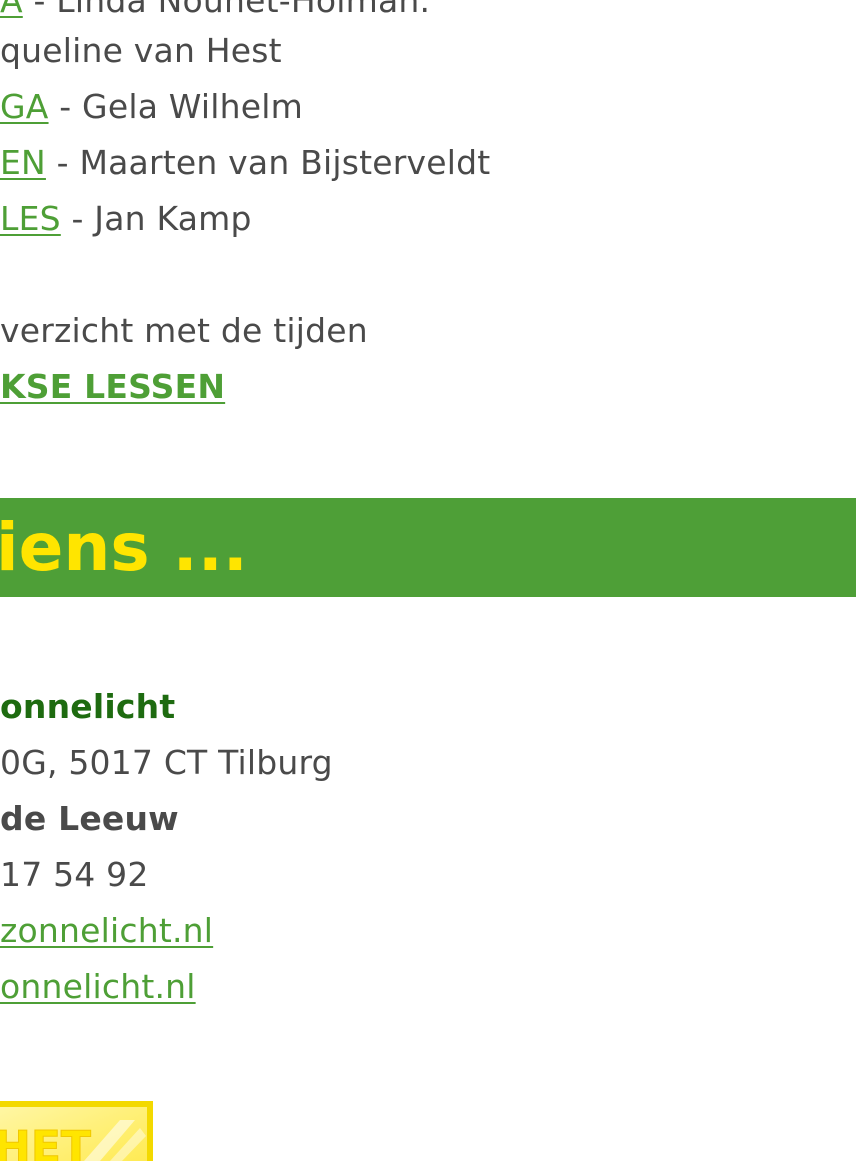 The width and height of the screenshot is (856, 1161). I want to click on contact-name: onnelicht, so click(88, 706).